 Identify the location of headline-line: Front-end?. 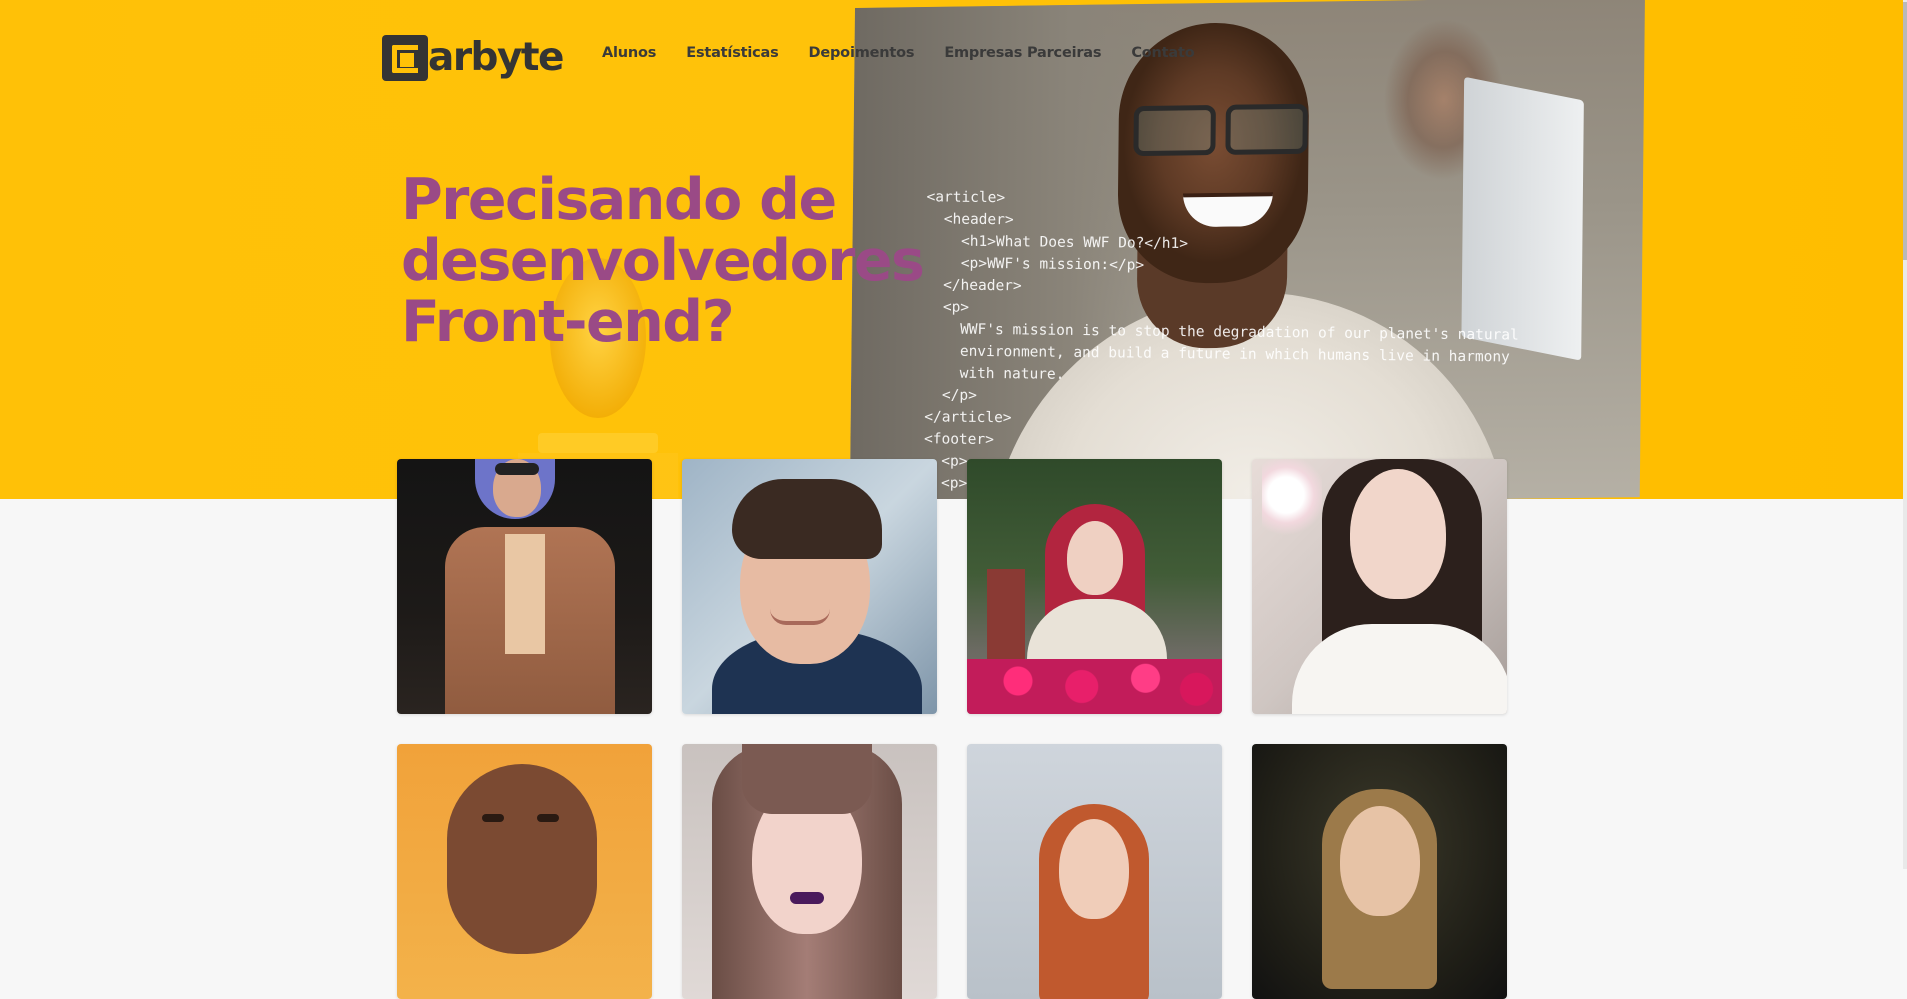
(568, 322).